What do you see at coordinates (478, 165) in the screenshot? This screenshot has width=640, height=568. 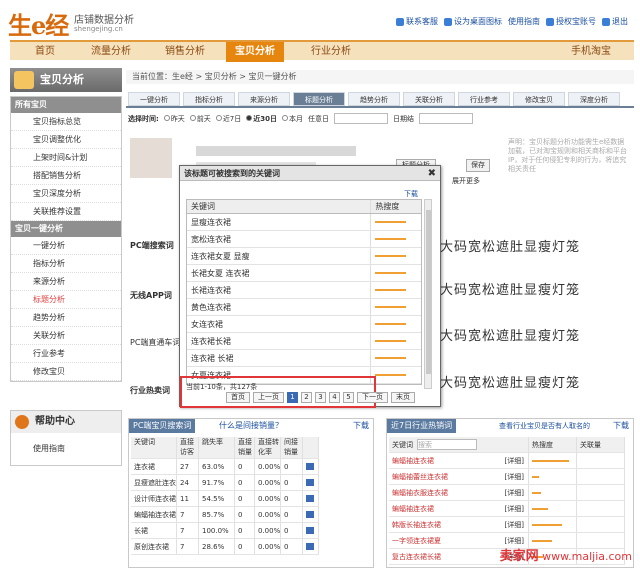 I see `save-button: 保存` at bounding box center [478, 165].